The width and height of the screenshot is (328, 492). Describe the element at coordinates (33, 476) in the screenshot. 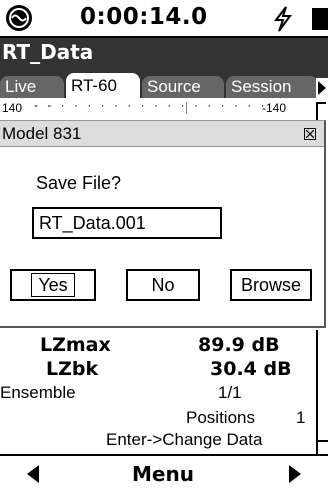

I see `arrow-left-icon` at that location.